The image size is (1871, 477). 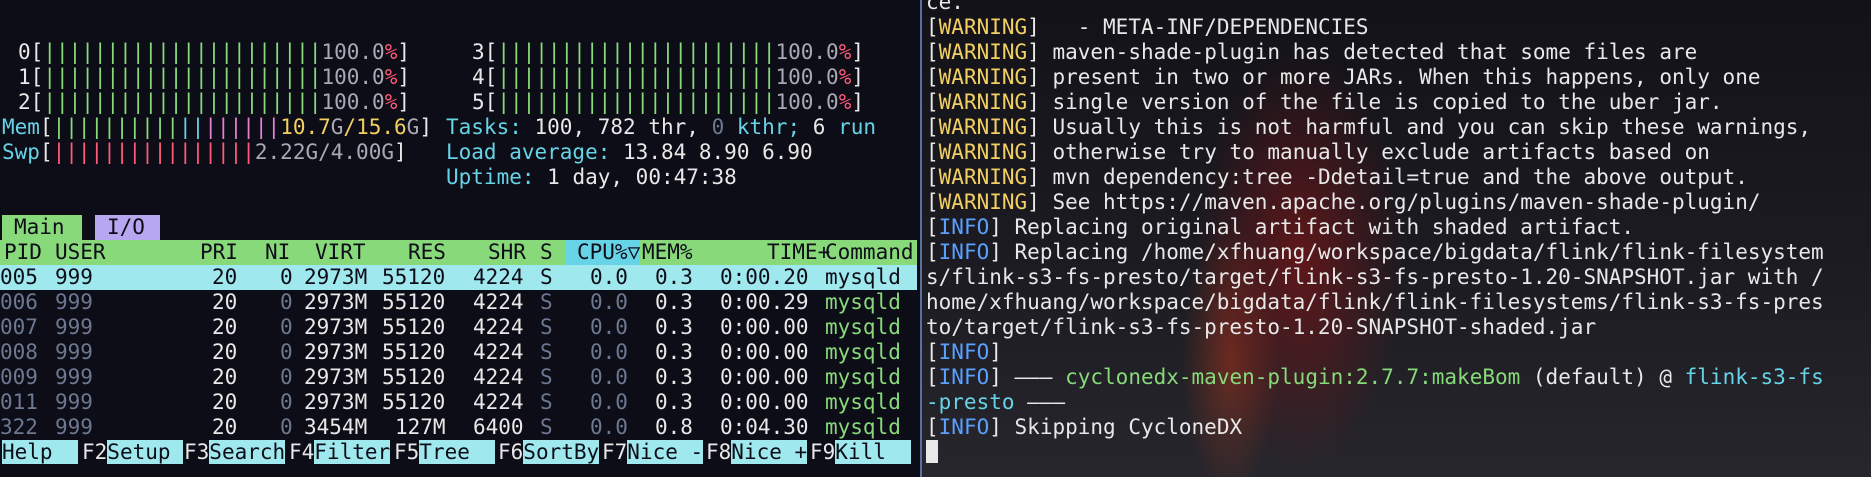 What do you see at coordinates (445, 452) in the screenshot?
I see `fkey-tree: F5Tree` at bounding box center [445, 452].